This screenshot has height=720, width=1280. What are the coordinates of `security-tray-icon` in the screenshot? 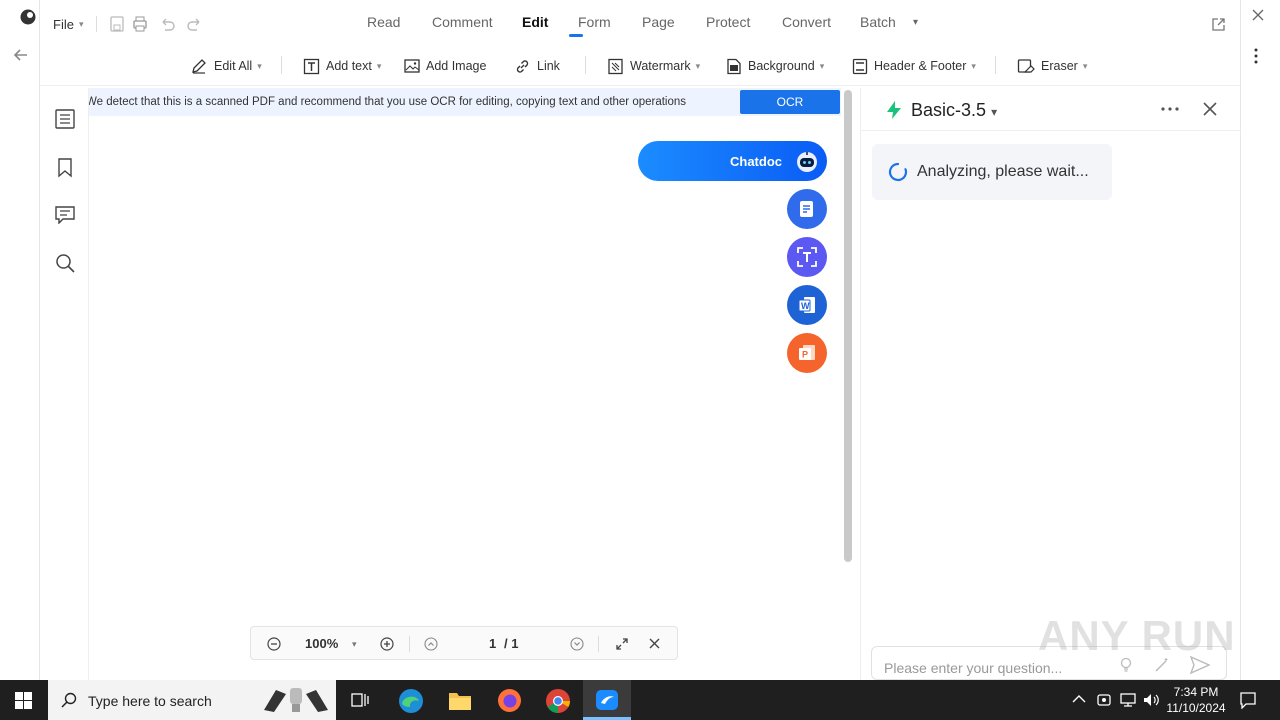 It's located at (1104, 700).